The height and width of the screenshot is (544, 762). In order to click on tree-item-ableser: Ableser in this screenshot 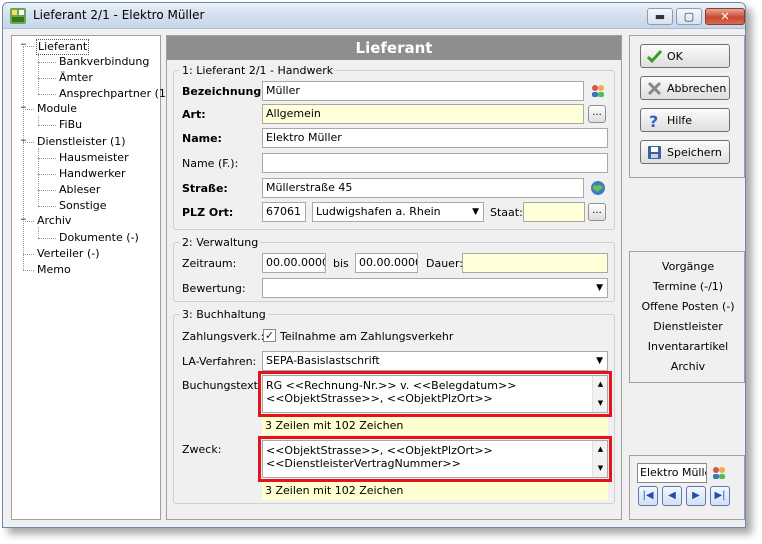, I will do `click(79, 190)`.